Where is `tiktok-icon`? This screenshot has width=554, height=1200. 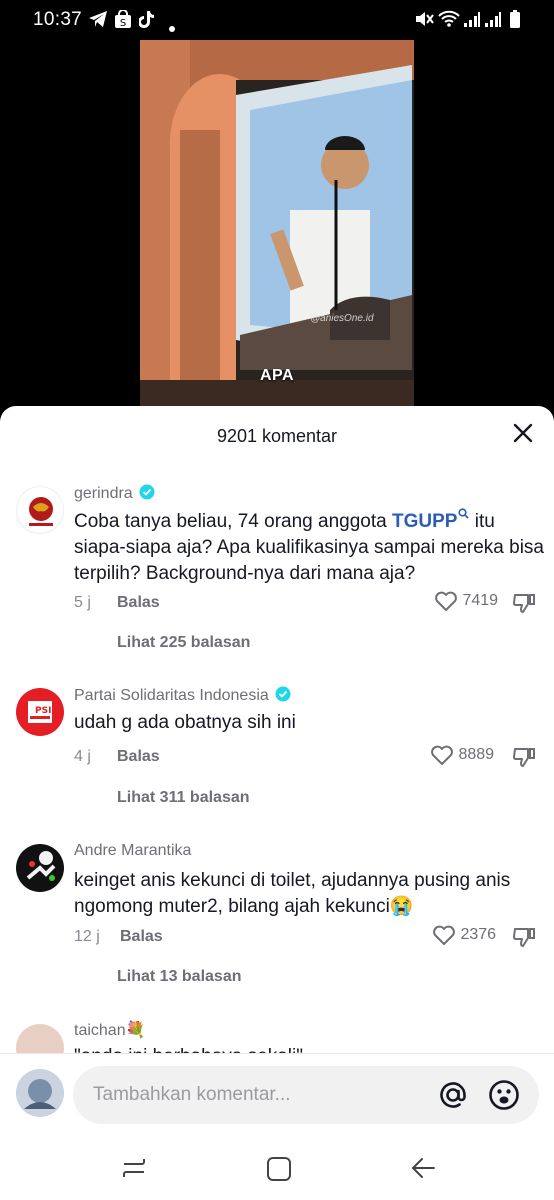
tiktok-icon is located at coordinates (146, 22).